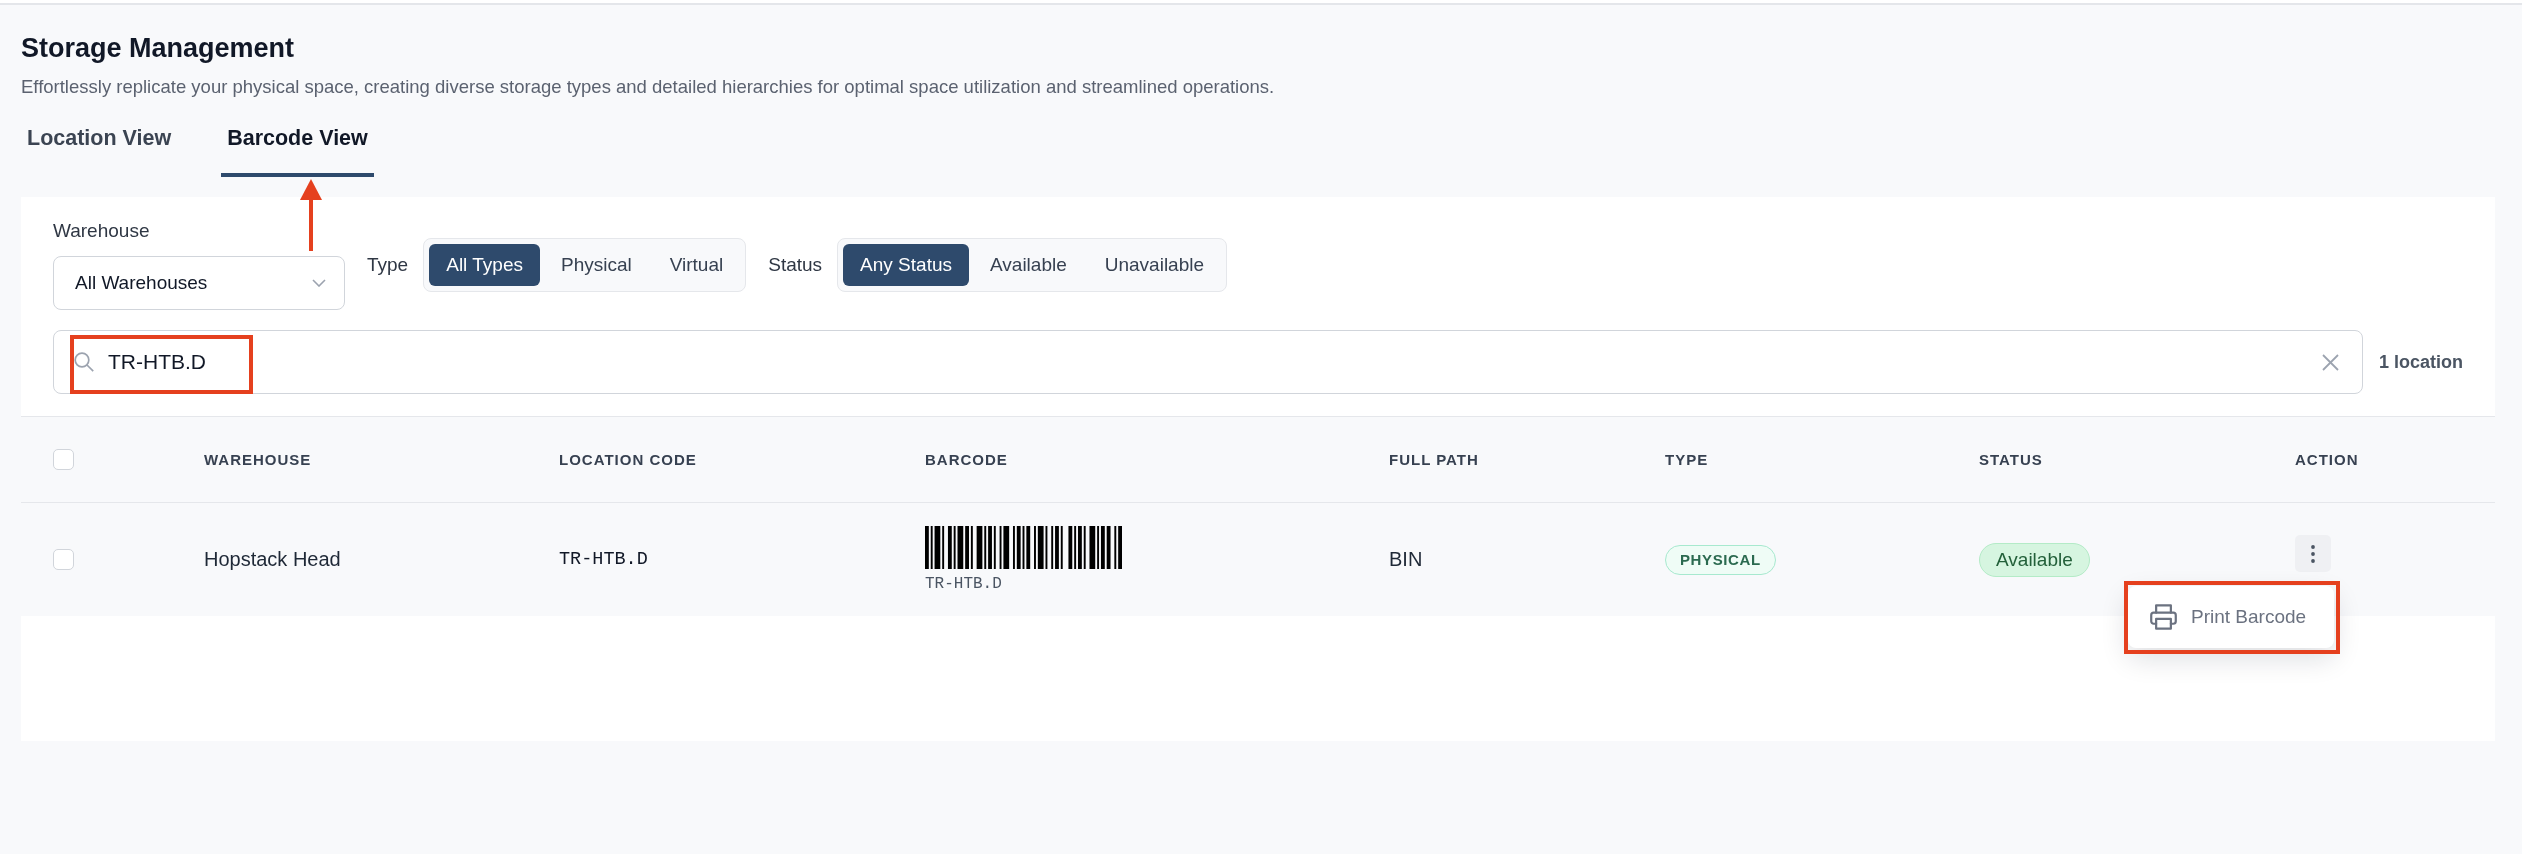 The height and width of the screenshot is (854, 2522). What do you see at coordinates (158, 48) in the screenshot?
I see `page-title: Storage Management` at bounding box center [158, 48].